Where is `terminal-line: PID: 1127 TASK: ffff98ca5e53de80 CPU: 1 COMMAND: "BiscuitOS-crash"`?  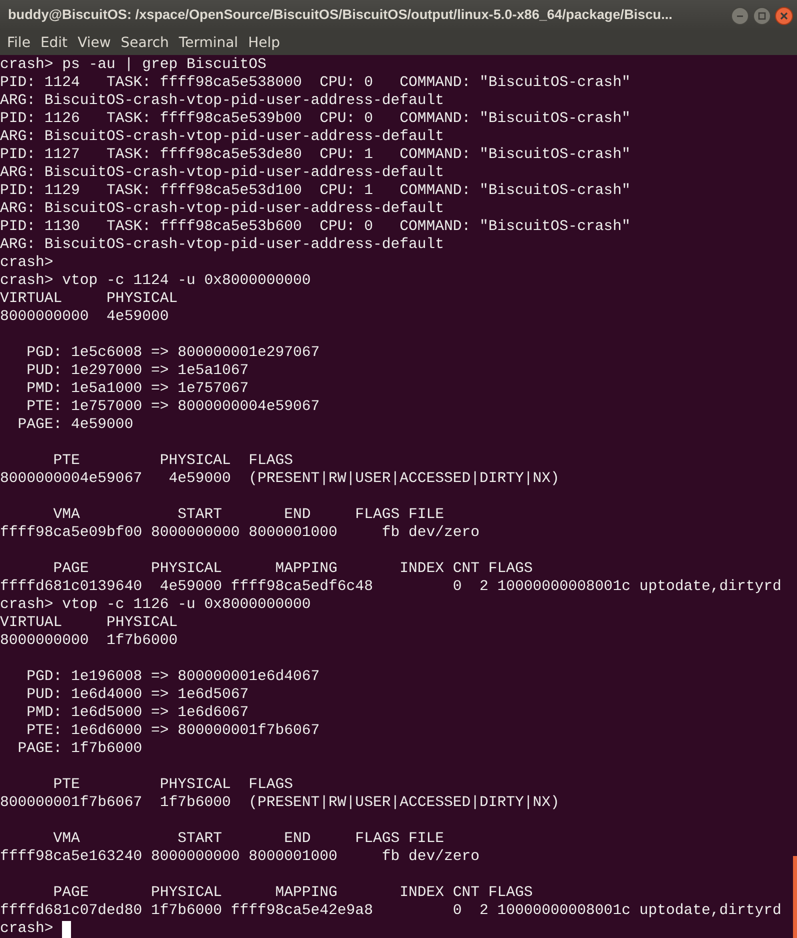
terminal-line: PID: 1127 TASK: ffff98ca5e53de80 CPU: 1 COMMAND: "BiscuitOS-crash" is located at coordinates (315, 155).